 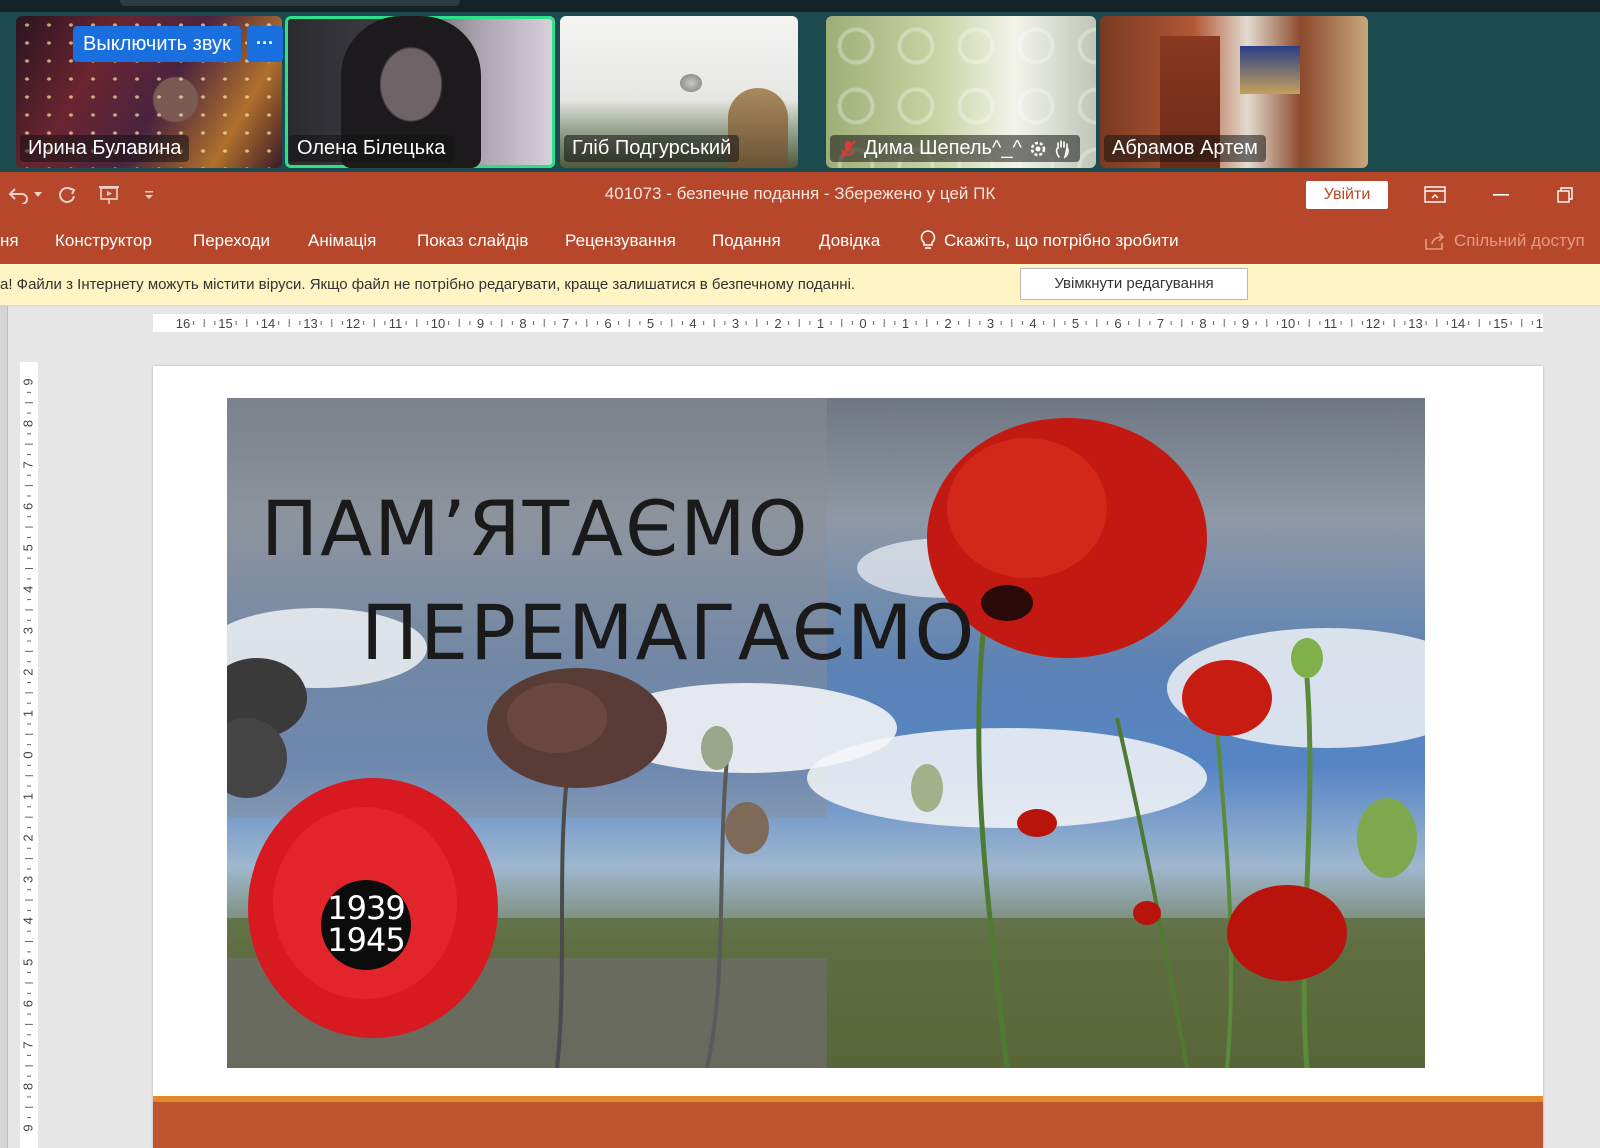 What do you see at coordinates (9, 241) in the screenshot?
I see `tab-slideshow-partial: ня` at bounding box center [9, 241].